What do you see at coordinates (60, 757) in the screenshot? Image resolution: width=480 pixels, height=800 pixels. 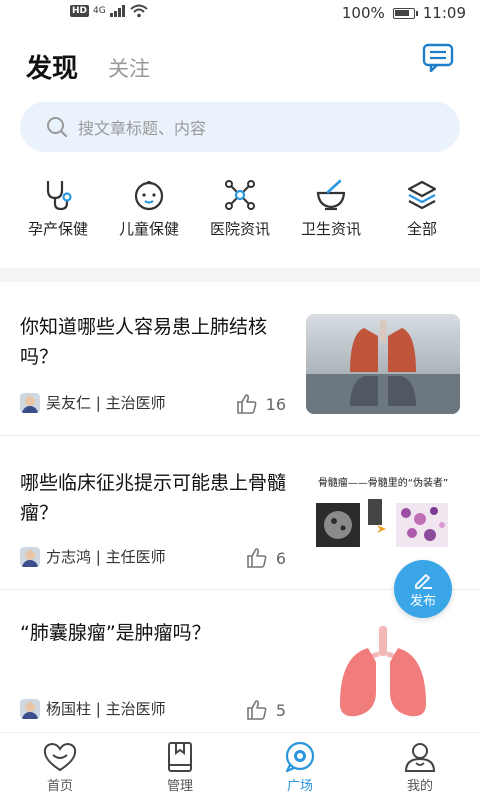 I see `home-heart-icon` at bounding box center [60, 757].